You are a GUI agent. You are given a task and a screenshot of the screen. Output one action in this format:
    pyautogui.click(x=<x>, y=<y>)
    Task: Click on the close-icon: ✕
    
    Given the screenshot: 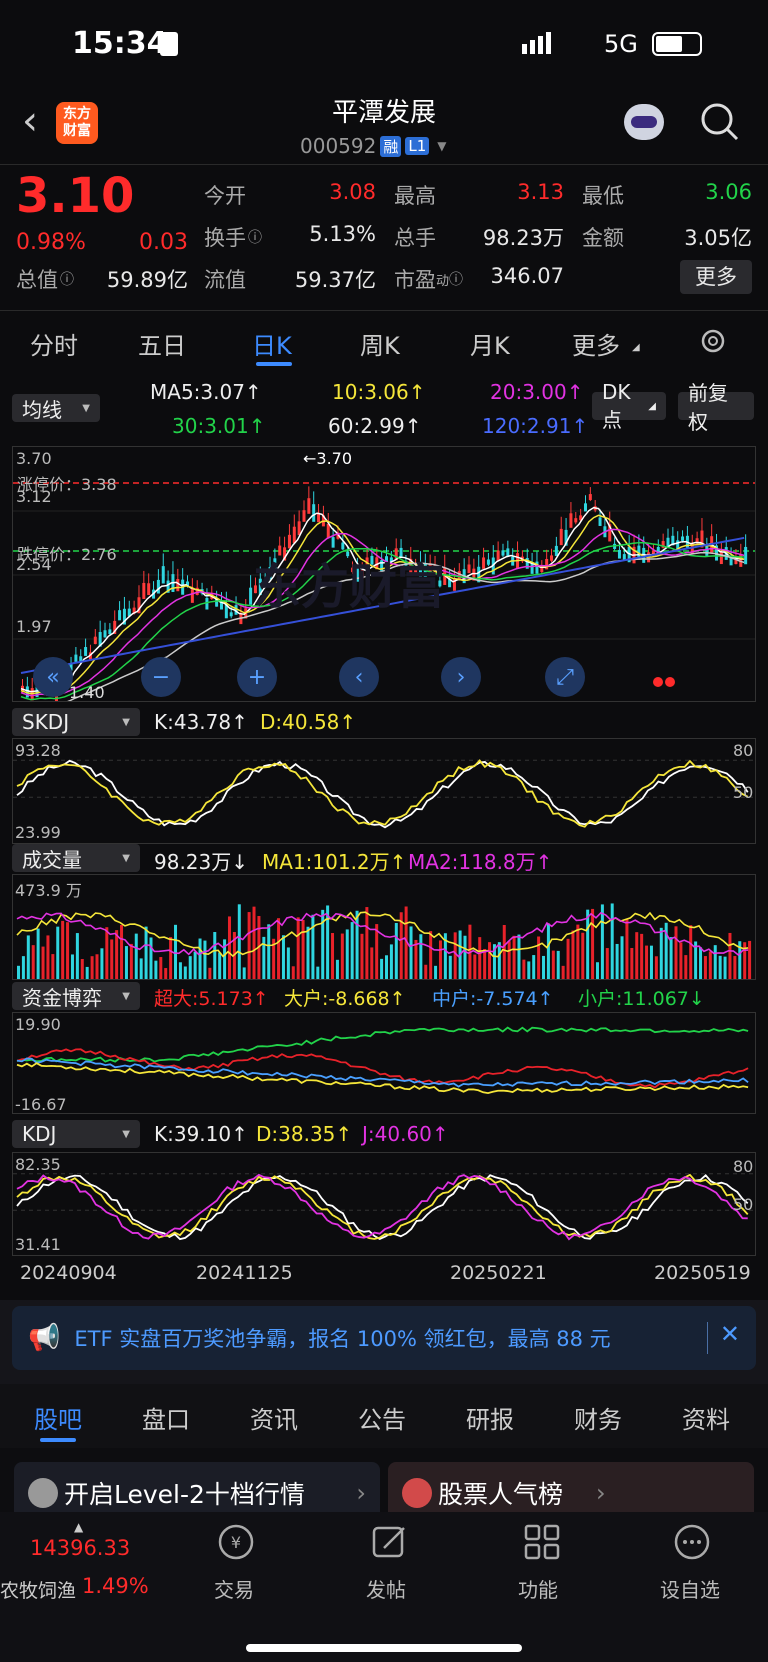 What is the action you would take?
    pyautogui.click(x=730, y=1334)
    